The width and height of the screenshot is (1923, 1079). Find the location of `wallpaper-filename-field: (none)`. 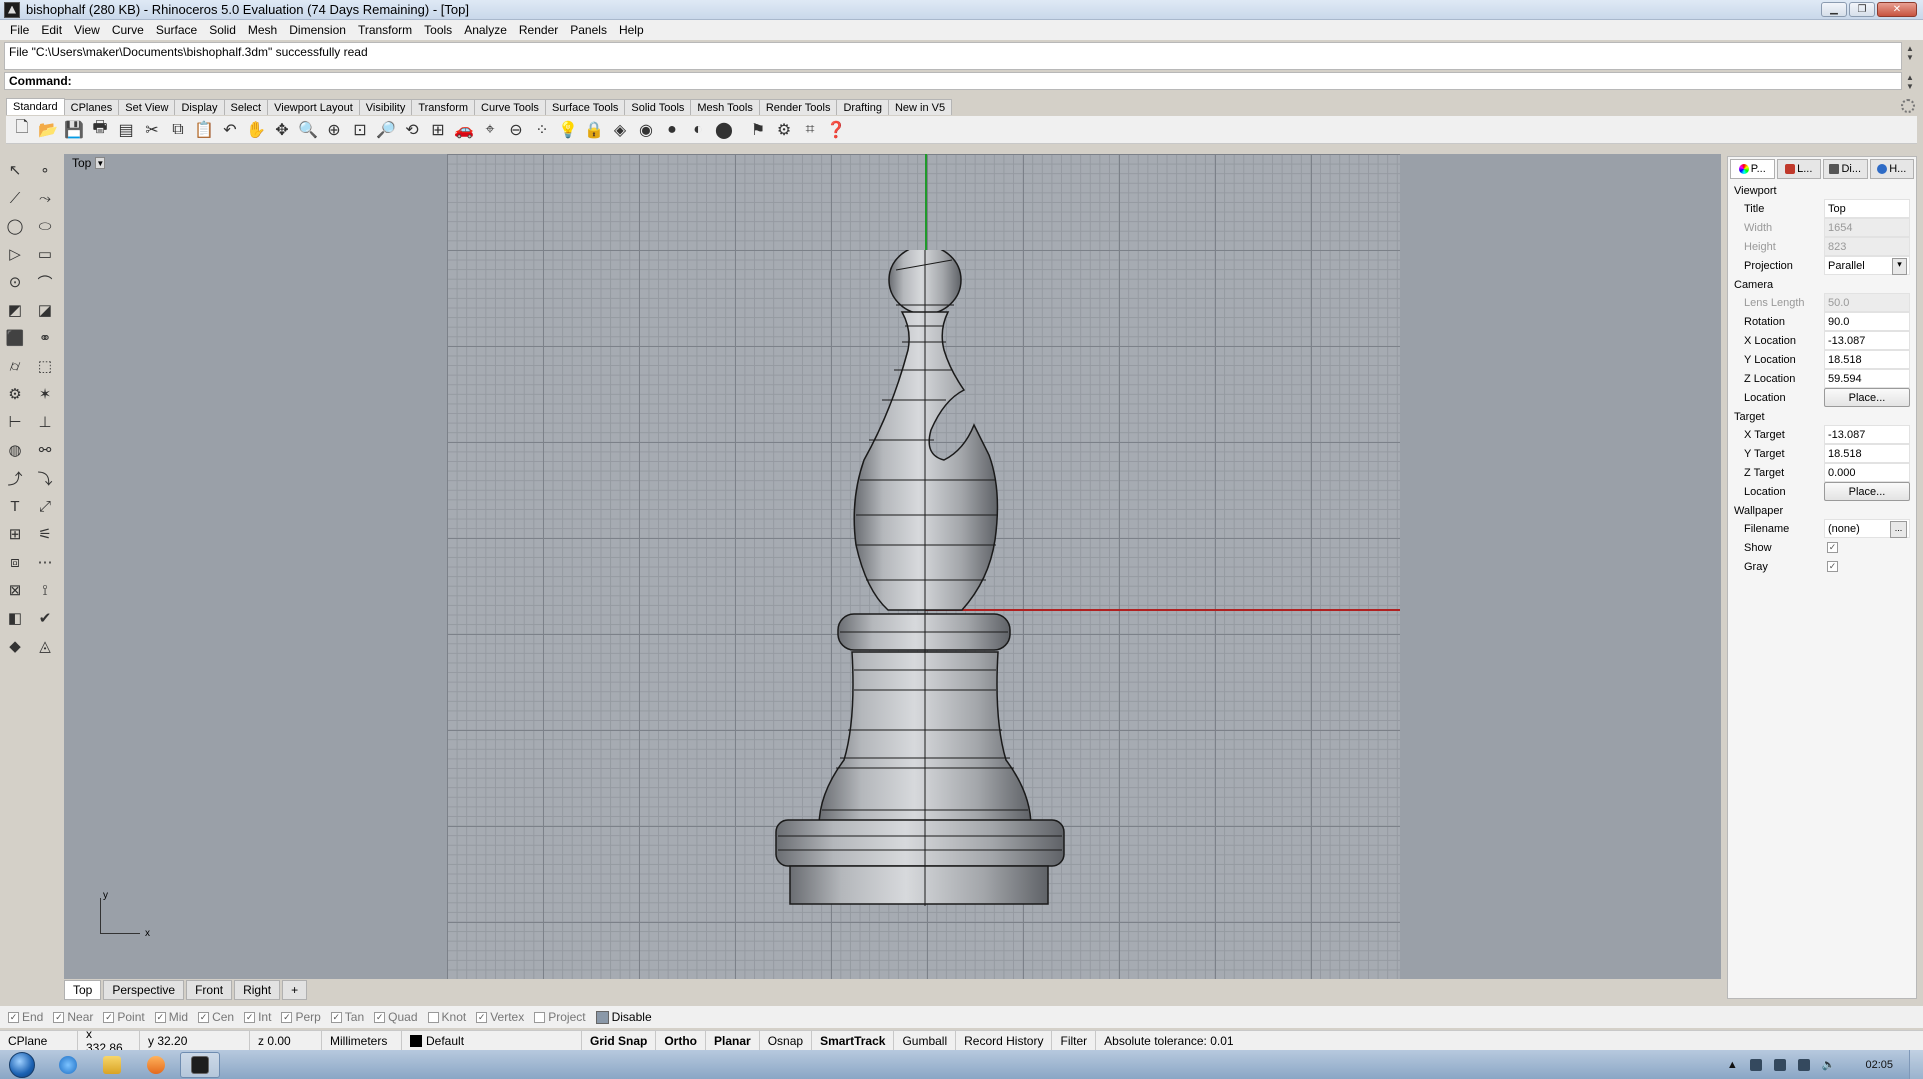

wallpaper-filename-field: (none) is located at coordinates (1867, 528).